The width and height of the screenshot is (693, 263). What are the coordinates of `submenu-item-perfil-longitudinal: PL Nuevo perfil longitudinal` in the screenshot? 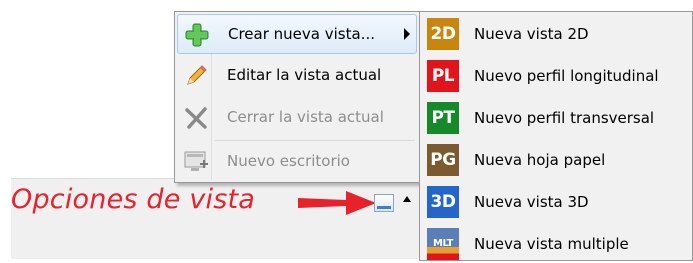 It's located at (558, 75).